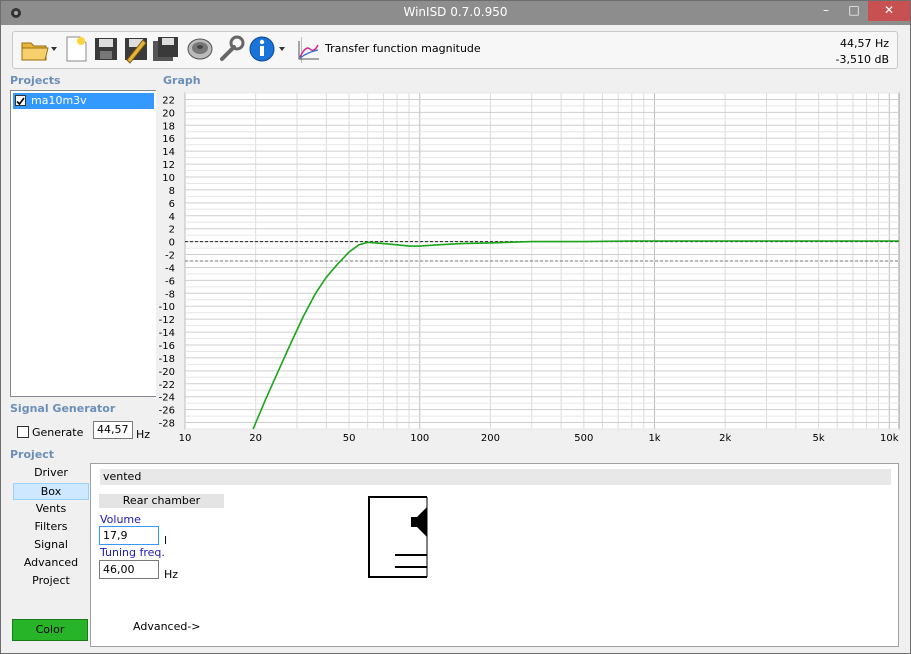  What do you see at coordinates (826, 11) in the screenshot?
I see `minimize-button: –` at bounding box center [826, 11].